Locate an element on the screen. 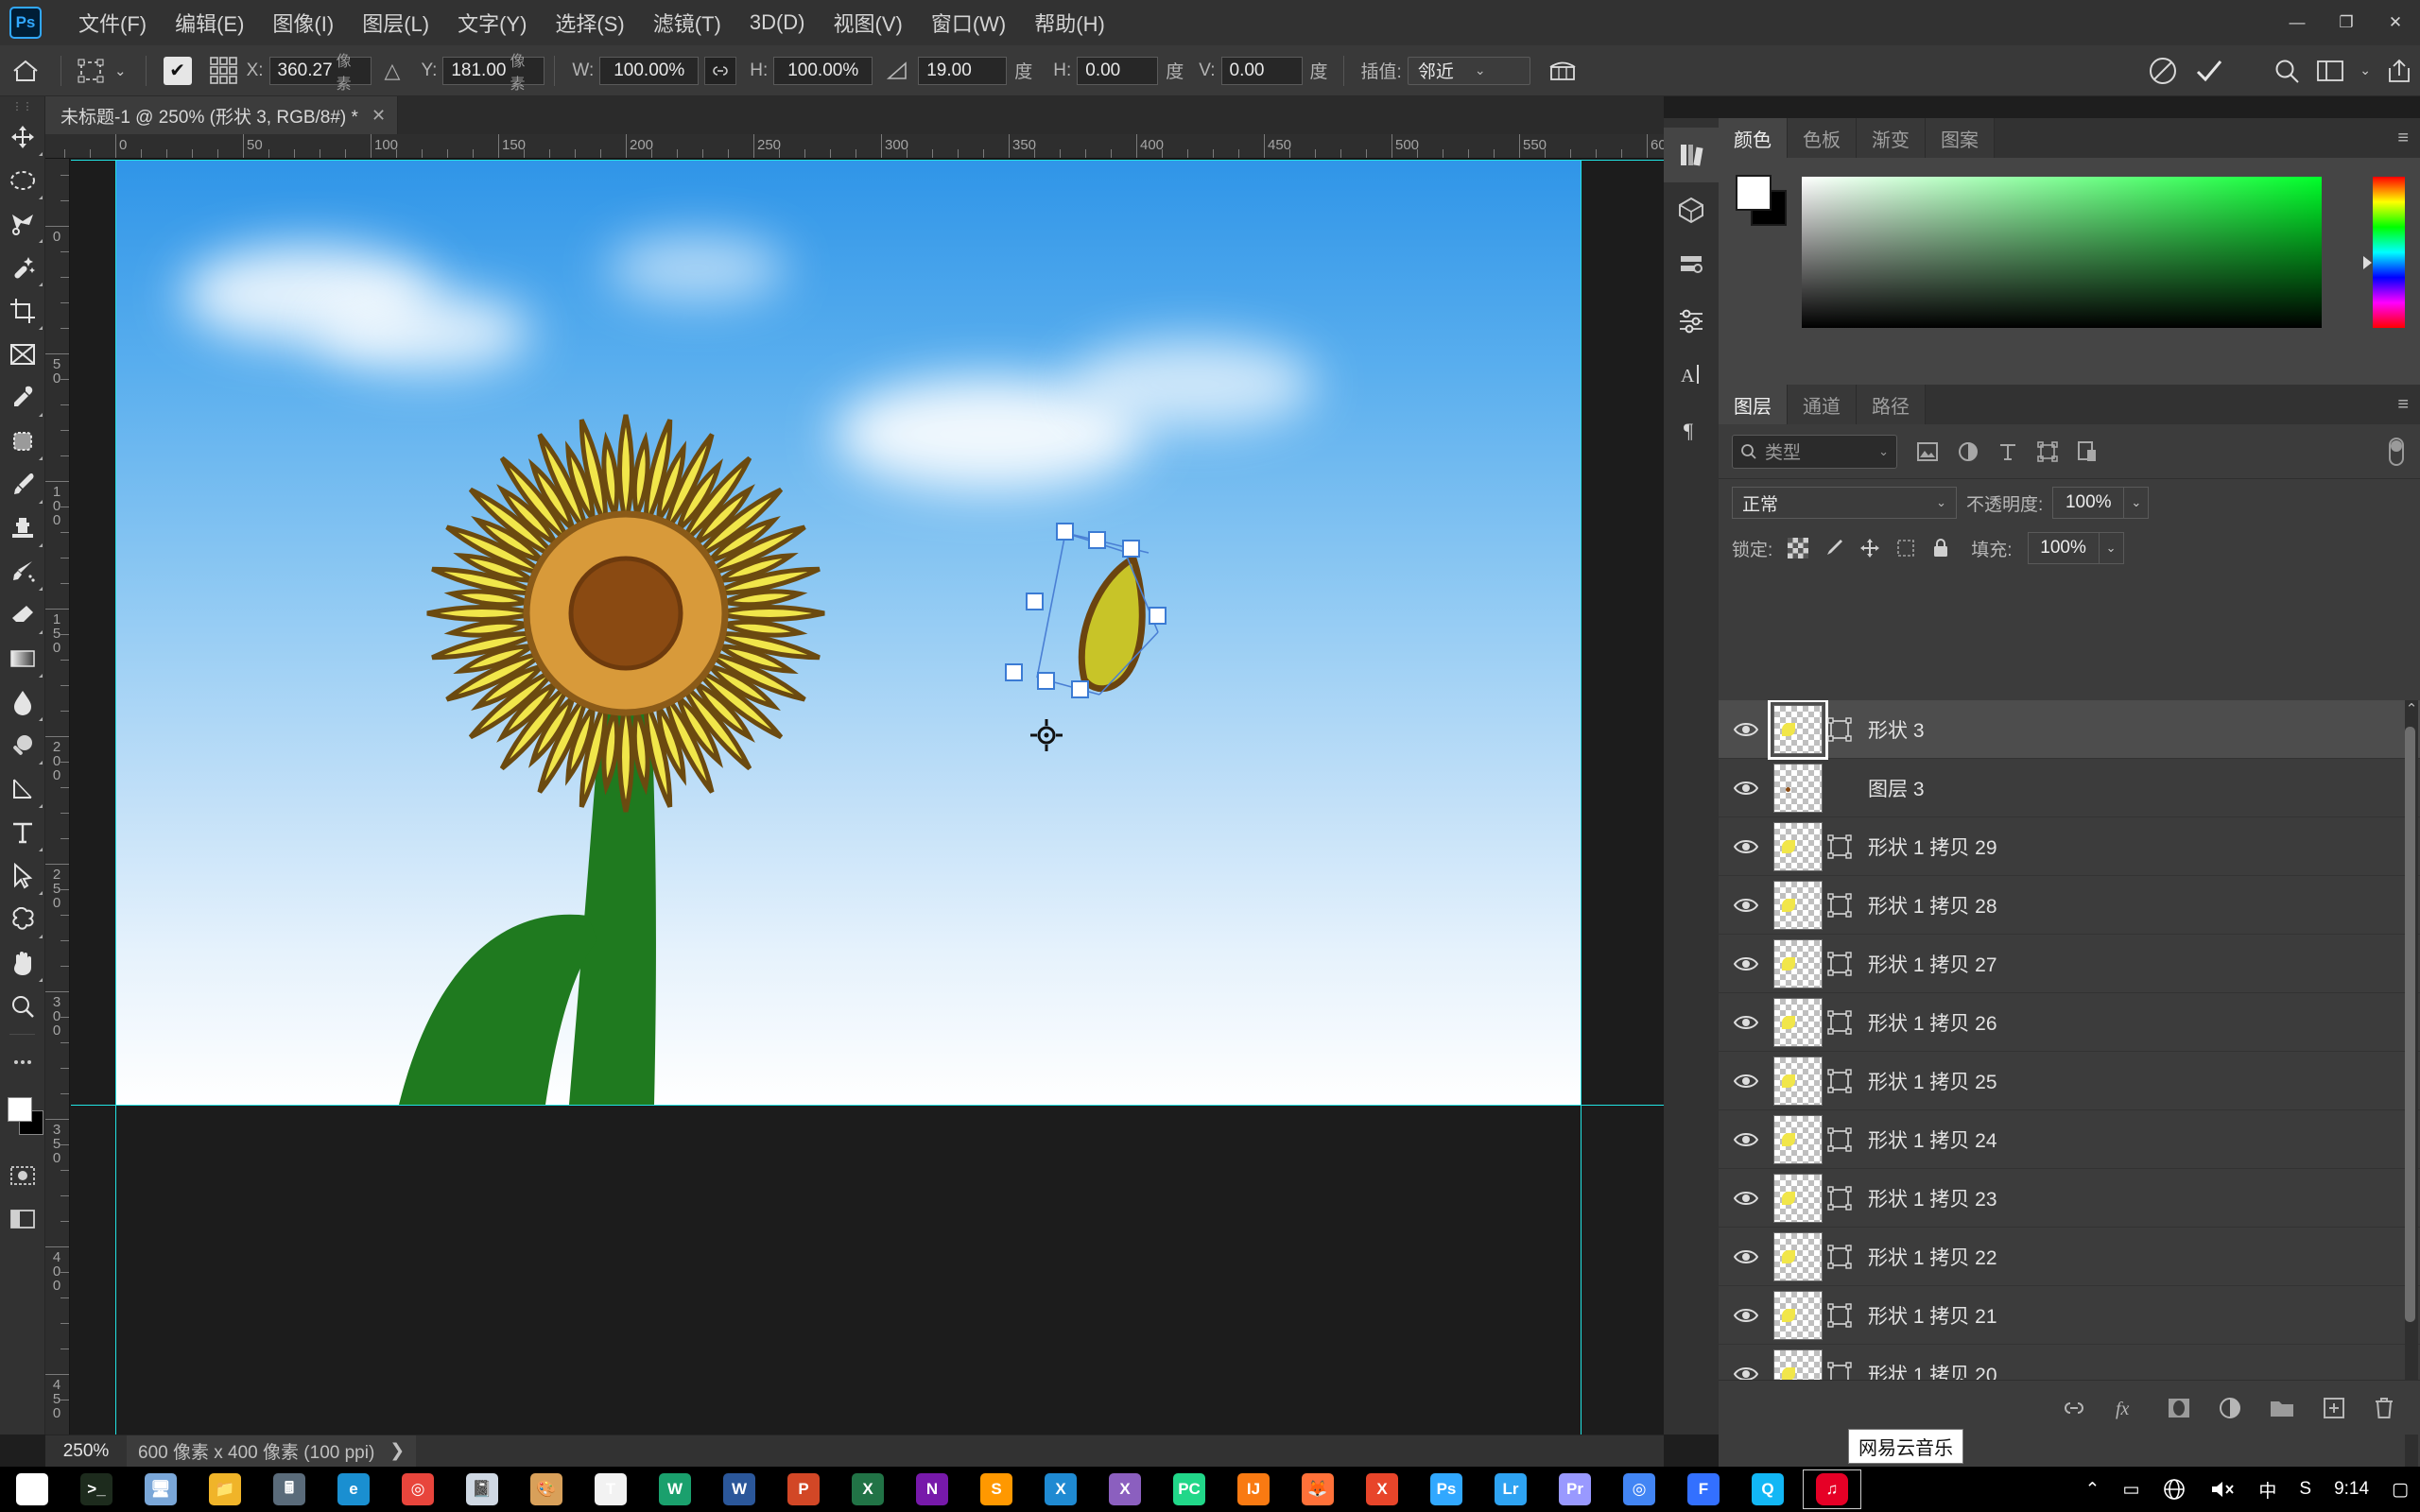 Image resolution: width=2420 pixels, height=1512 pixels. fill-input: 100% is located at coordinates (2063, 548).